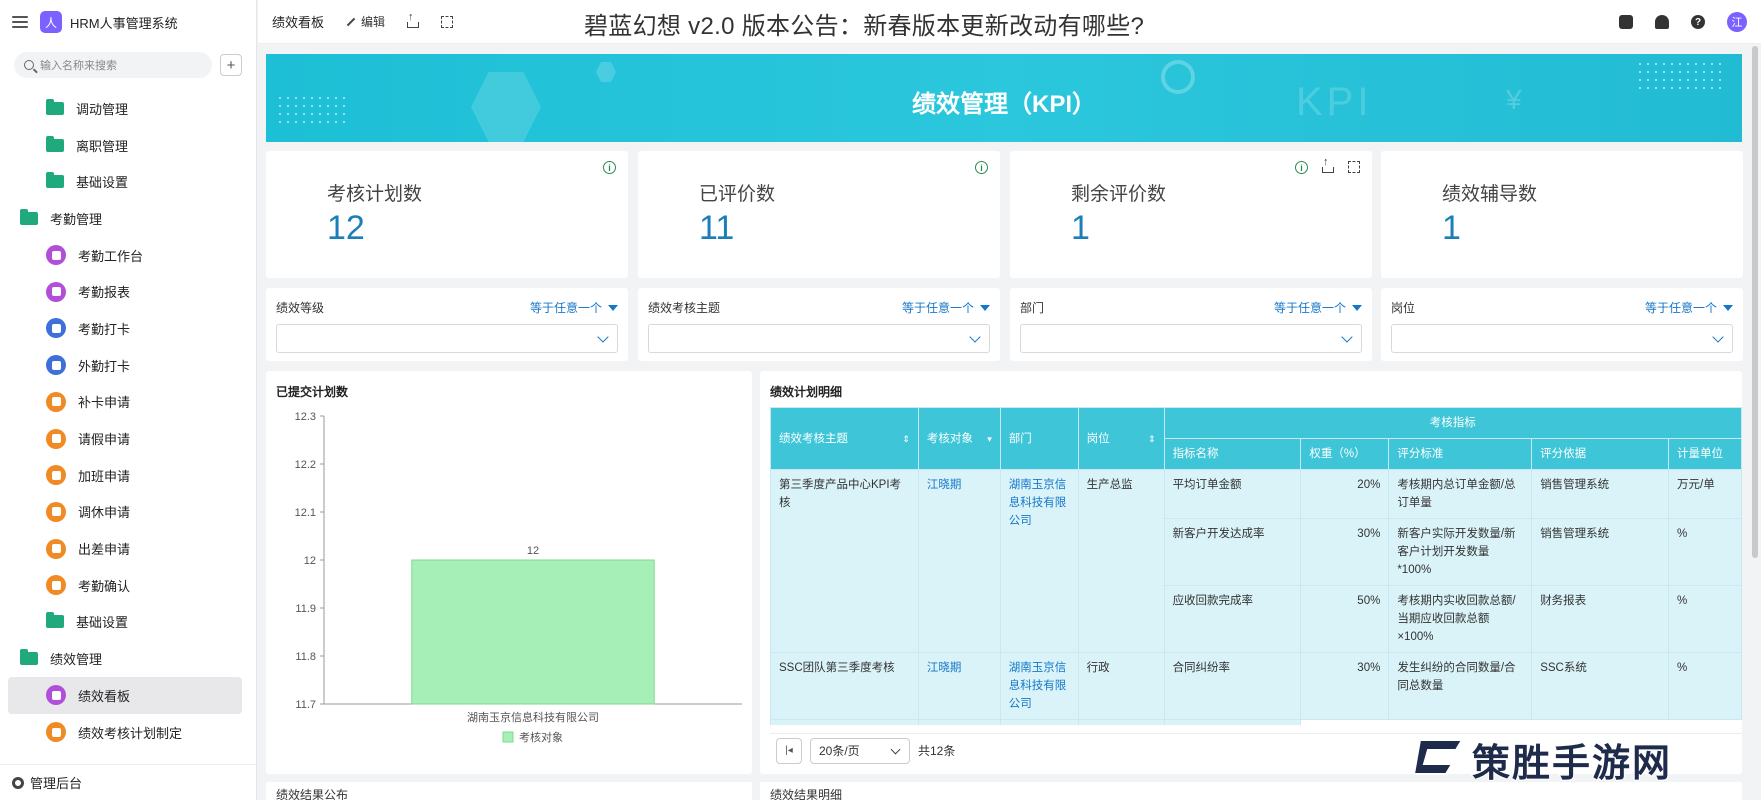  What do you see at coordinates (104, 586) in the screenshot?
I see `sidebar-item-label: 考勤确认` at bounding box center [104, 586].